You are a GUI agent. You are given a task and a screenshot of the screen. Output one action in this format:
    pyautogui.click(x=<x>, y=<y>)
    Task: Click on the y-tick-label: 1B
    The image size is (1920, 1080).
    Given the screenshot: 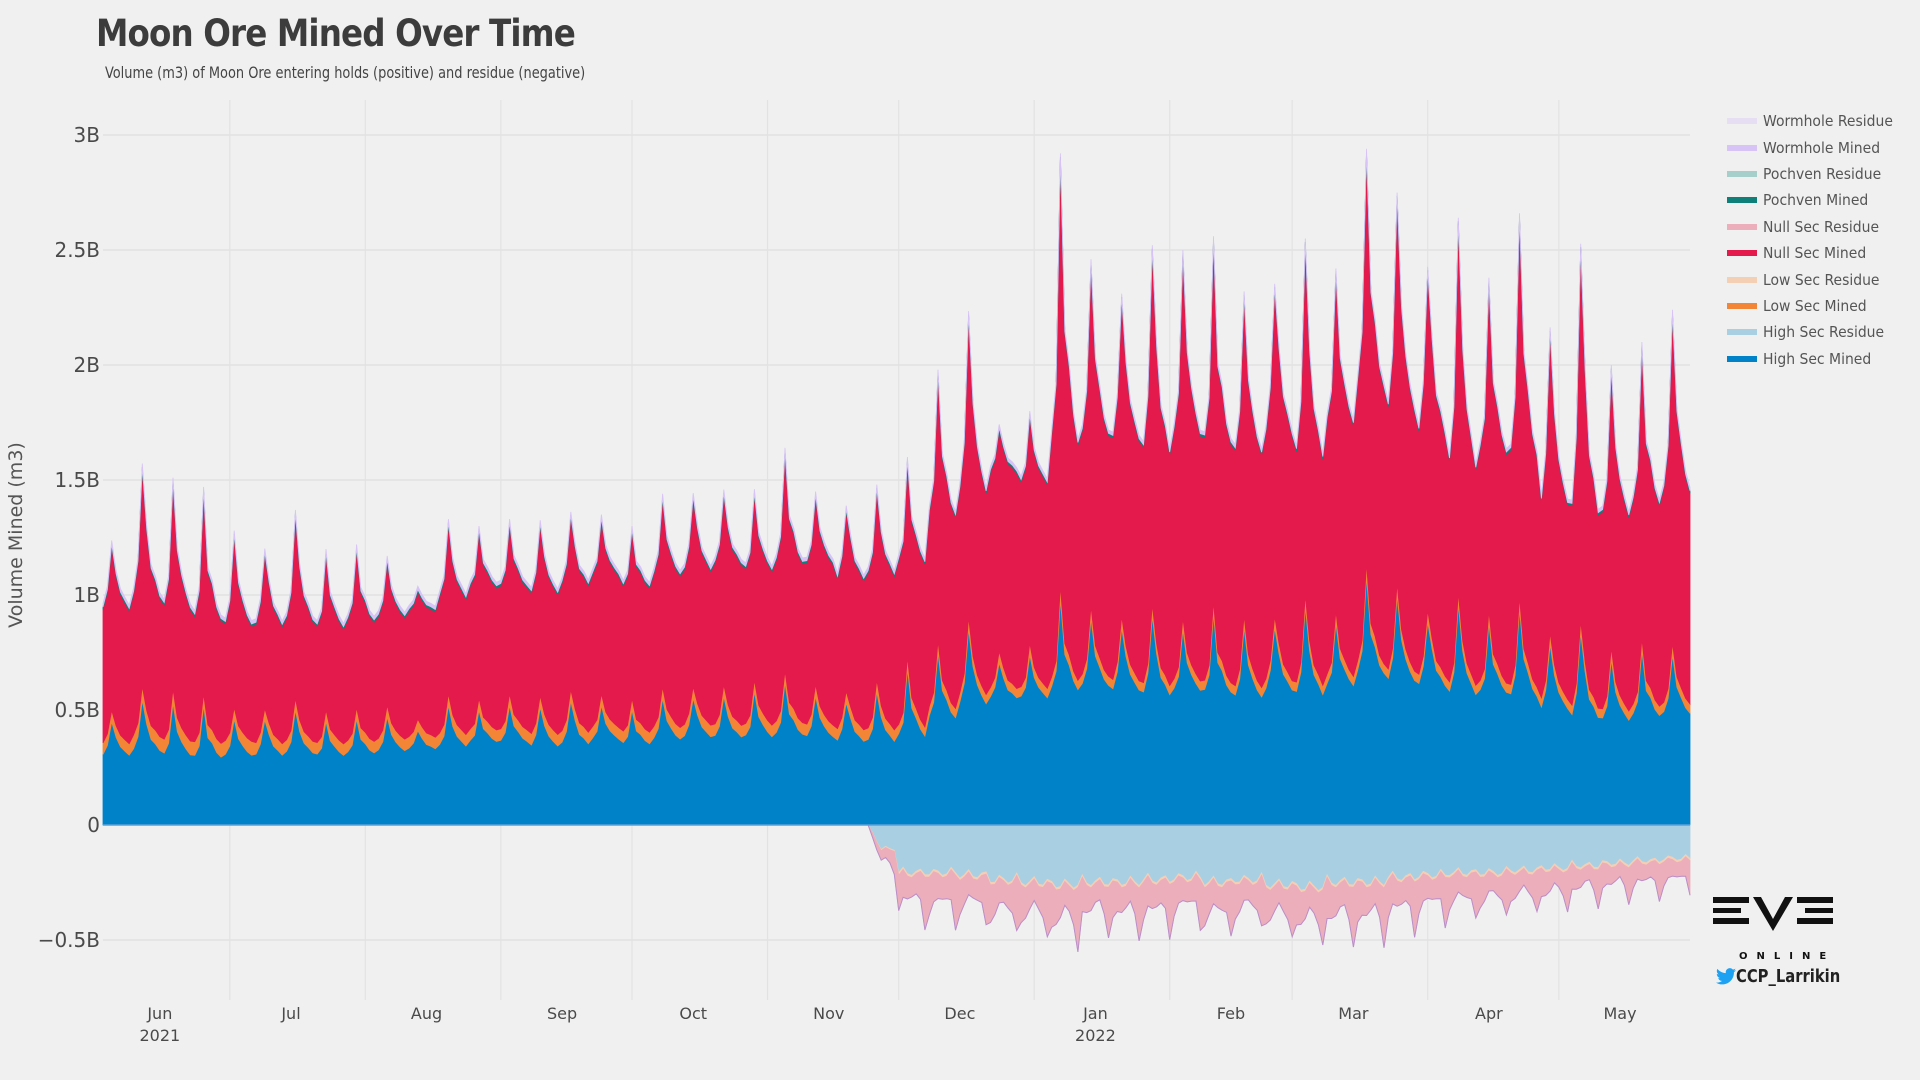 What is the action you would take?
    pyautogui.click(x=87, y=595)
    